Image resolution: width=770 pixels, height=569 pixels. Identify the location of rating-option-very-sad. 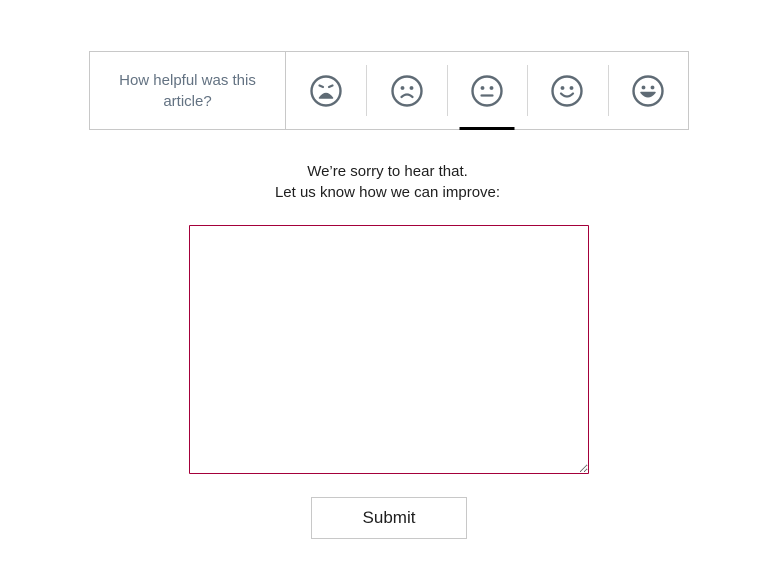
(326, 90).